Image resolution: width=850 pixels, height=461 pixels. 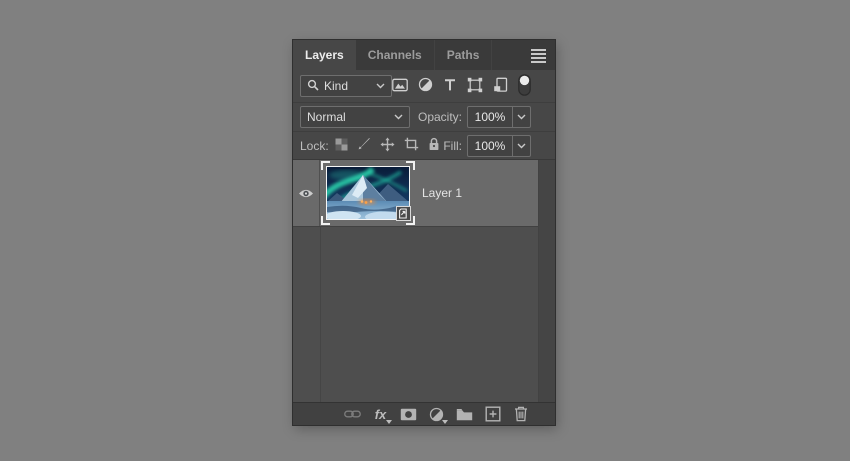 I want to click on tab-layers: Layers, so click(x=324, y=55).